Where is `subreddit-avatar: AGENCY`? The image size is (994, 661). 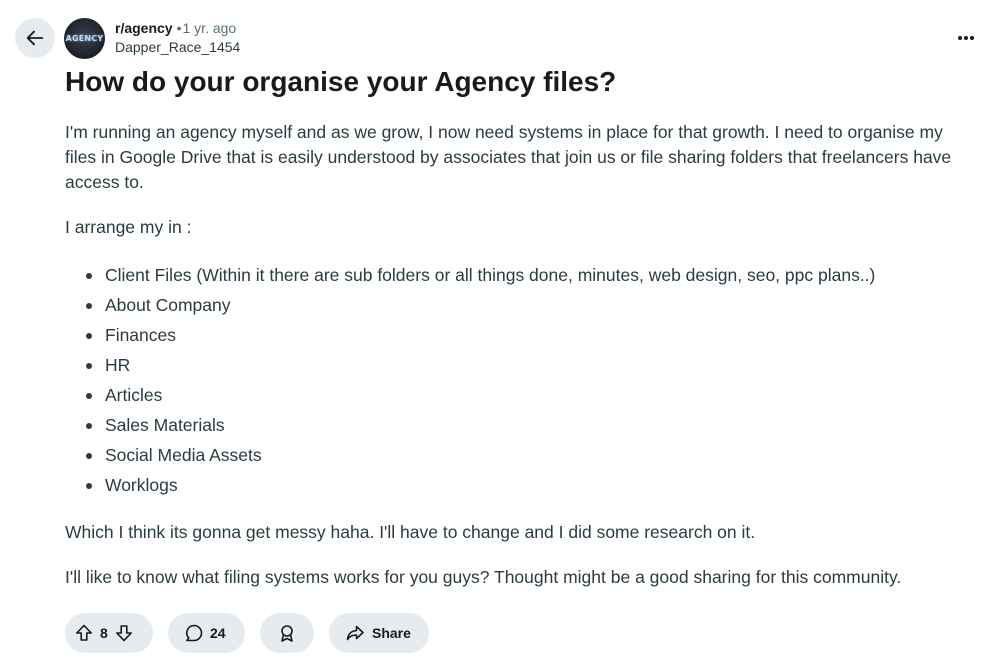 subreddit-avatar: AGENCY is located at coordinates (84, 38).